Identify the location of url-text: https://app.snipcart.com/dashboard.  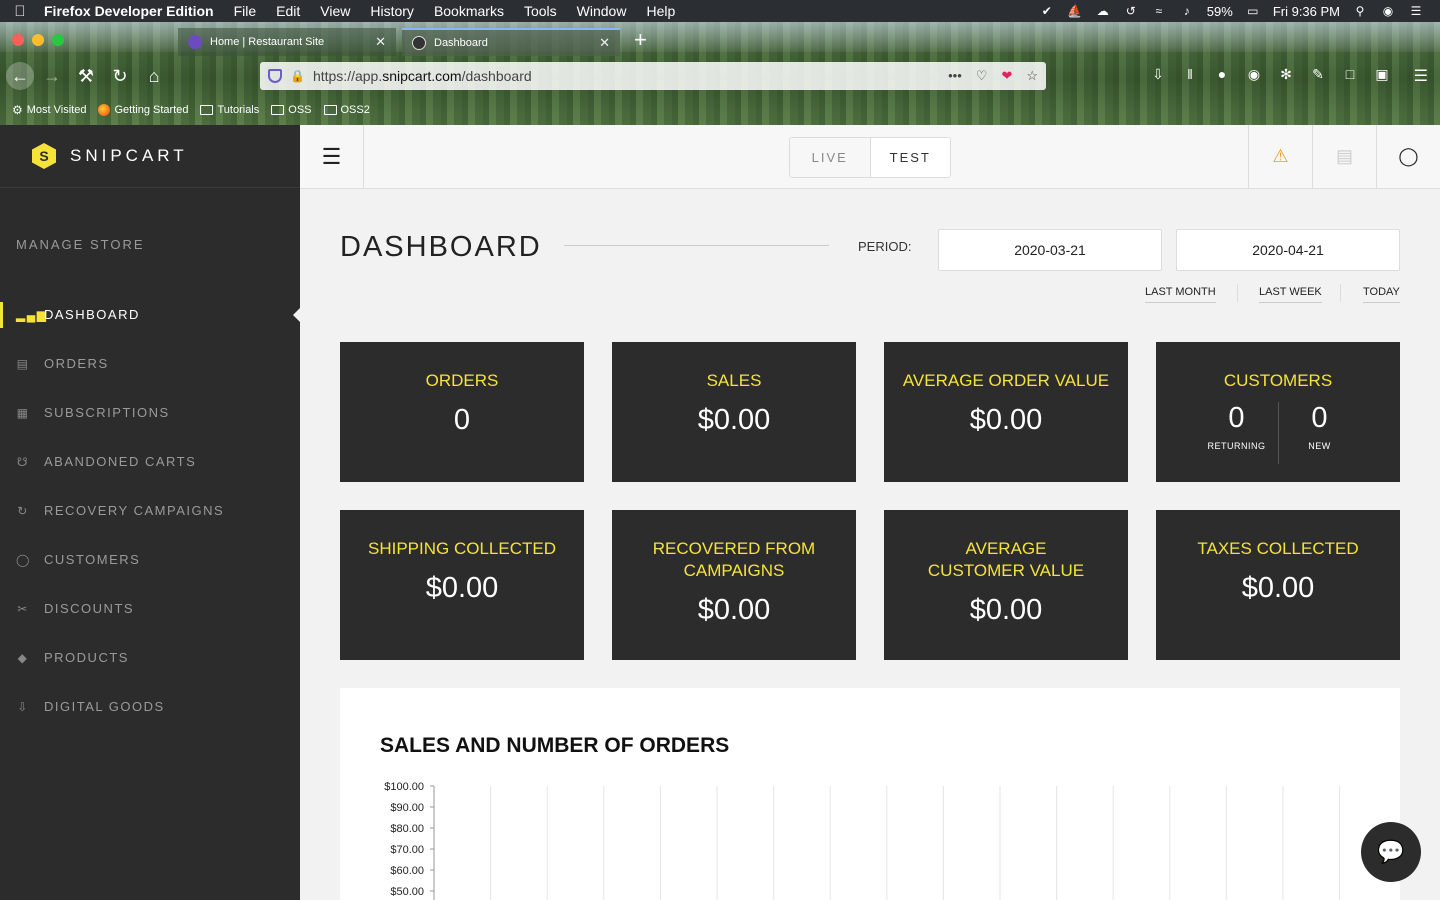
(626, 76).